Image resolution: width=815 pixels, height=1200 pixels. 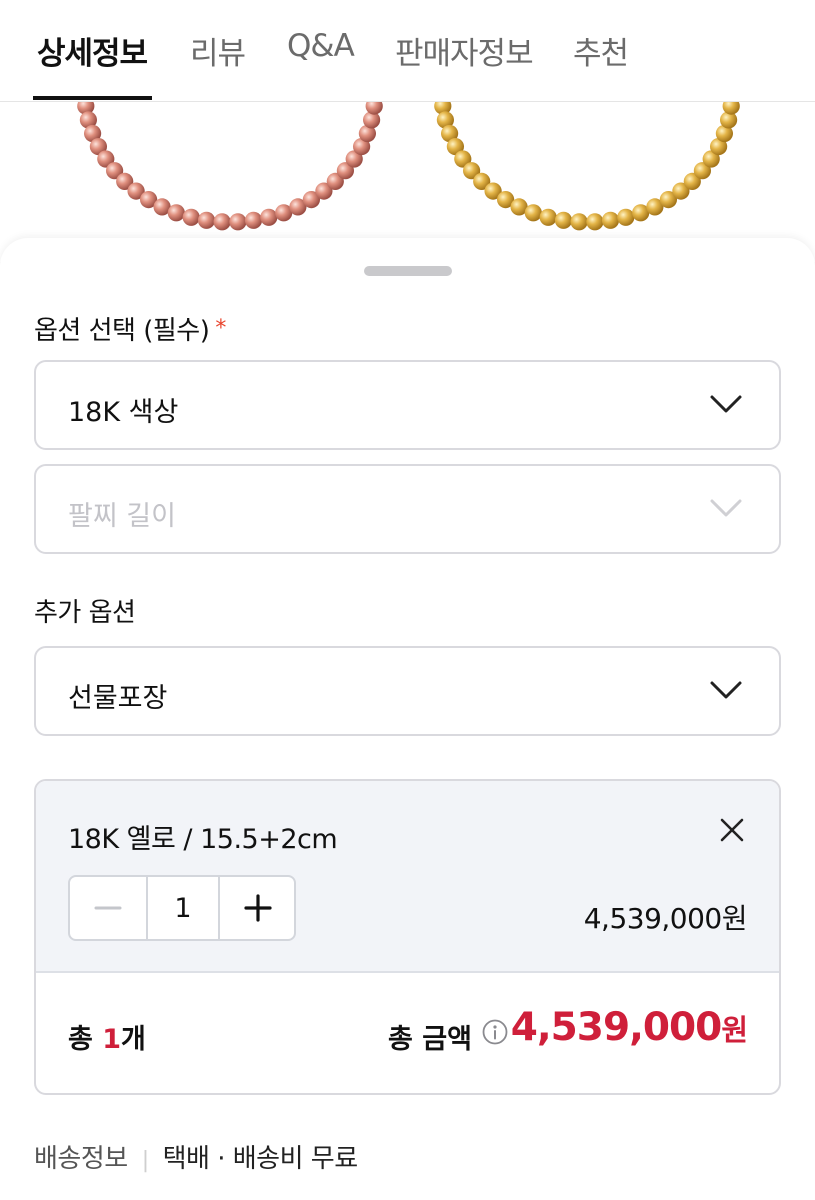 What do you see at coordinates (92, 98) in the screenshot?
I see `active-tab-indicator` at bounding box center [92, 98].